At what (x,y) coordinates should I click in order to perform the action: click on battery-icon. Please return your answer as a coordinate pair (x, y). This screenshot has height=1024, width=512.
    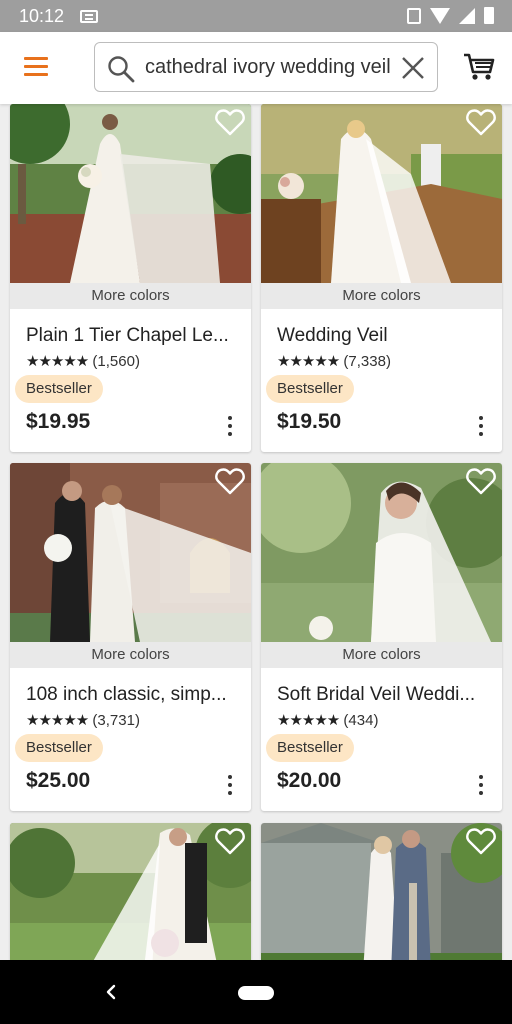
    Looking at the image, I should click on (489, 15).